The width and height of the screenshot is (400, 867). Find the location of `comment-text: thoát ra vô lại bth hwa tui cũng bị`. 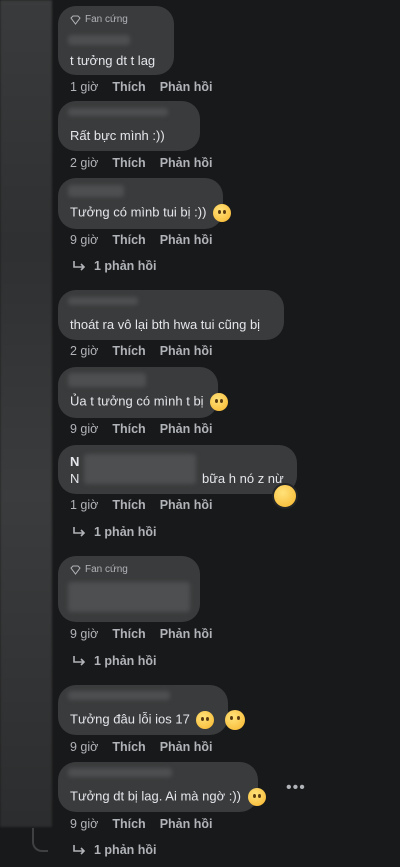

comment-text: thoát ra vô lại bth hwa tui cũng bị is located at coordinates (165, 324).